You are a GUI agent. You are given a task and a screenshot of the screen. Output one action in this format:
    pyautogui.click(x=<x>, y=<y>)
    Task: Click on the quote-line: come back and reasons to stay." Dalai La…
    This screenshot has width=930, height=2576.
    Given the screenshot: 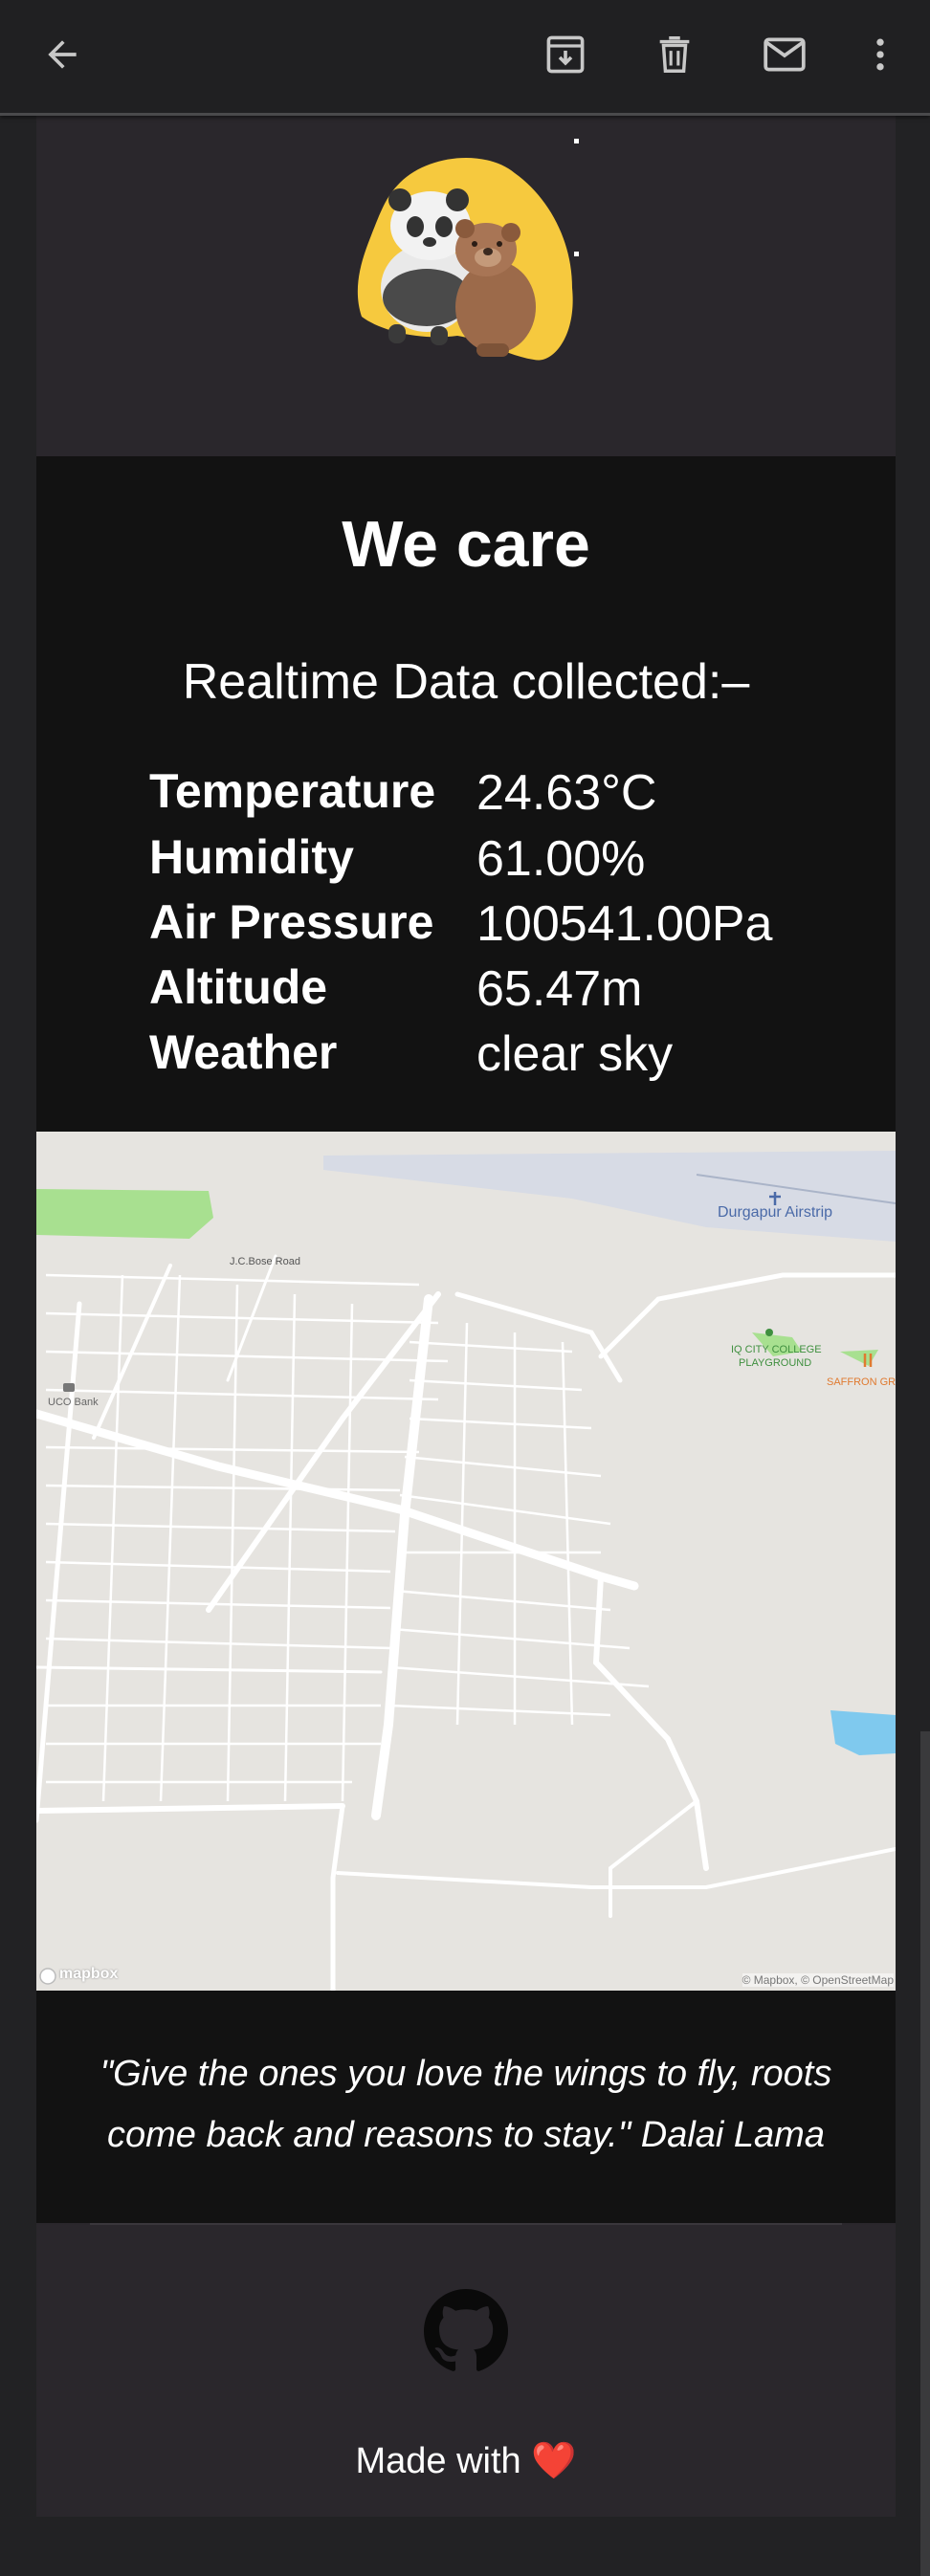 What is the action you would take?
    pyautogui.click(x=466, y=2135)
    